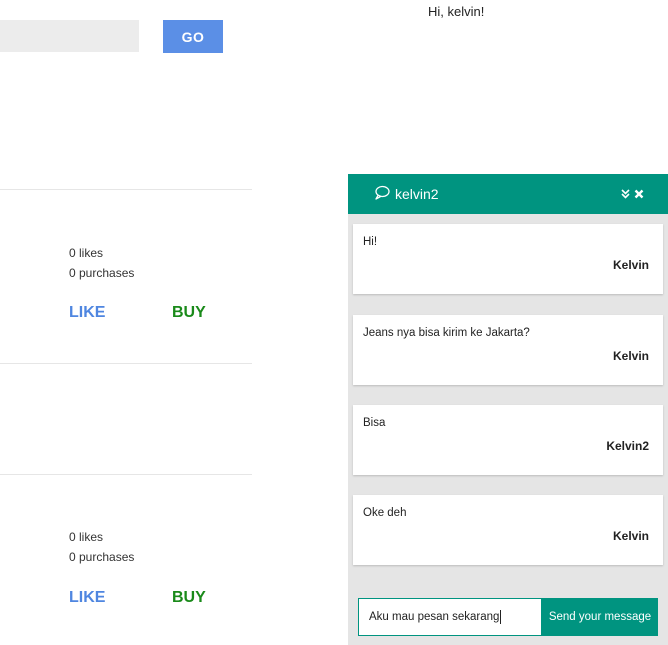 The height and width of the screenshot is (645, 668). I want to click on close-icon, so click(639, 195).